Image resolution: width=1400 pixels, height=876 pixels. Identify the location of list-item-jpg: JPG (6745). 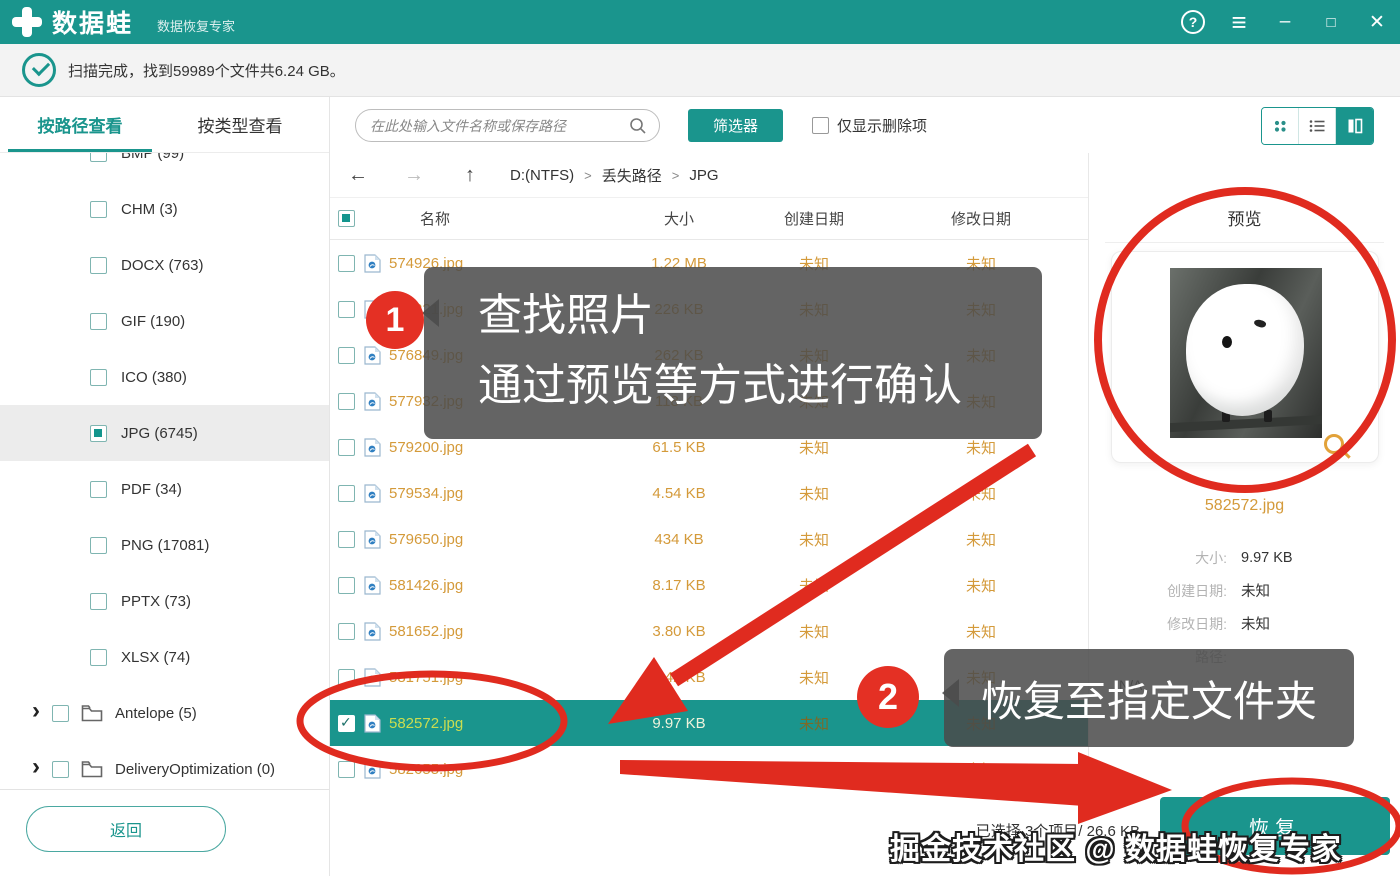
(164, 433).